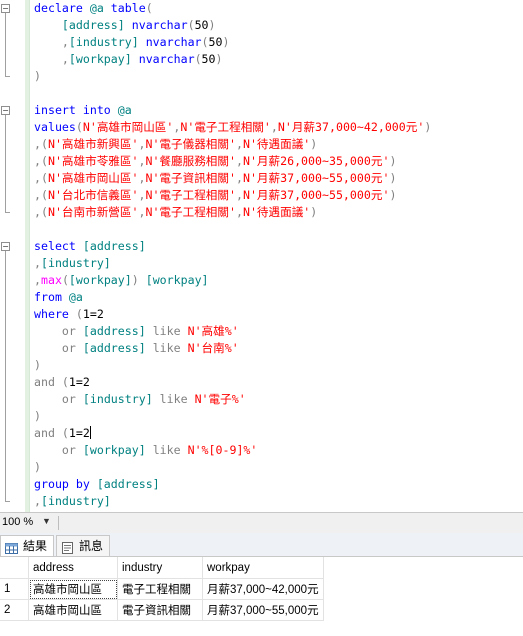 Image resolution: width=523 pixels, height=636 pixels. What do you see at coordinates (121, 399) in the screenshot?
I see `code-token: [industry]` at bounding box center [121, 399].